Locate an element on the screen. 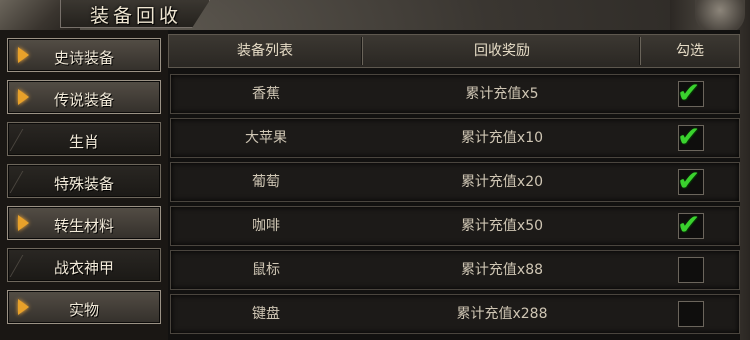 The height and width of the screenshot is (340, 750). menu-item-label: 史诗装备 is located at coordinates (83, 58).